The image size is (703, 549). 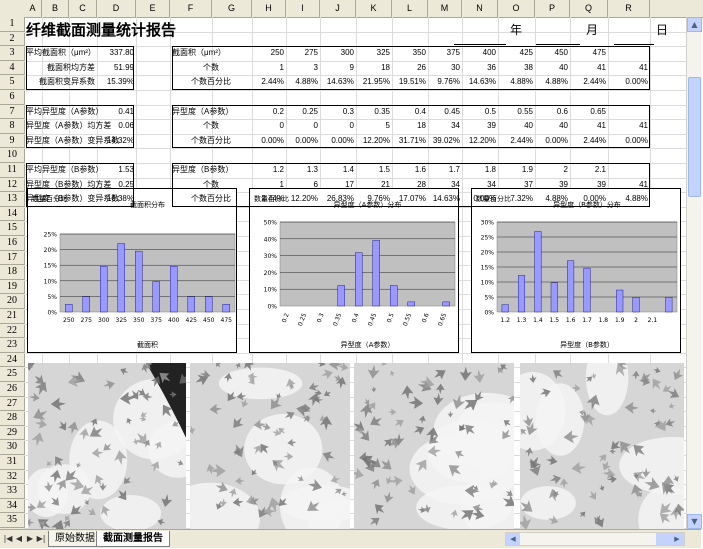 What do you see at coordinates (515, 199) in the screenshot?
I see `b-param-table-value: 7.32%` at bounding box center [515, 199].